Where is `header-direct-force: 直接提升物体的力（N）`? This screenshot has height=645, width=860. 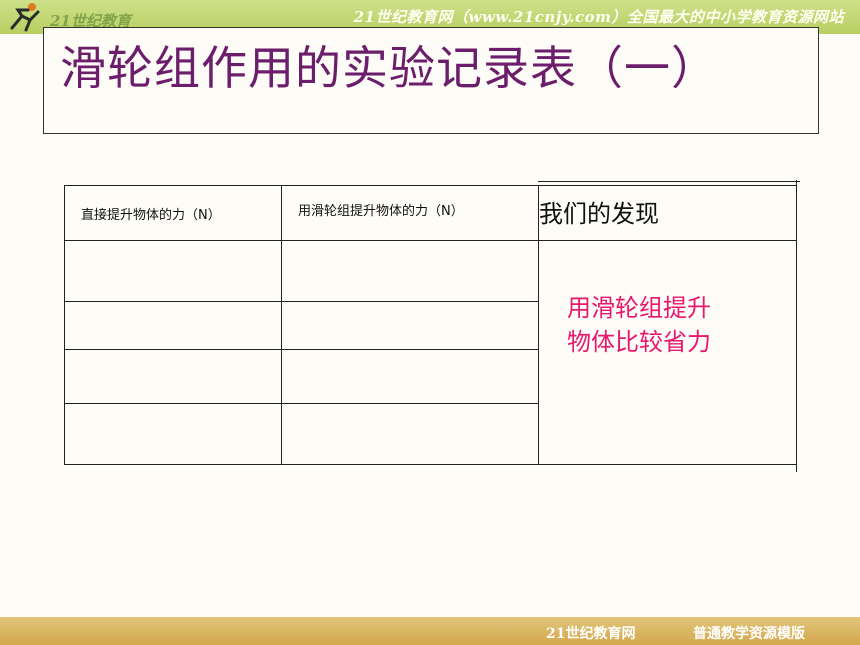 header-direct-force: 直接提升物体的力（N） is located at coordinates (173, 213).